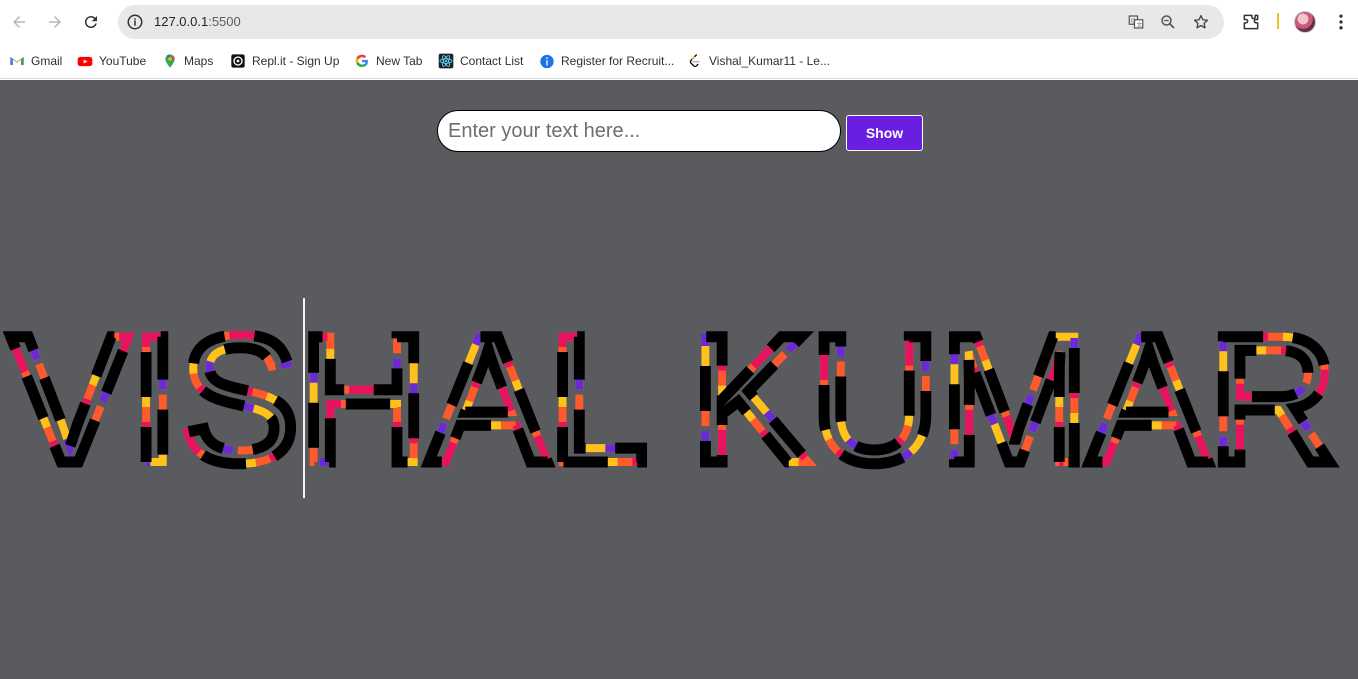  I want to click on replit-icon, so click(238, 61).